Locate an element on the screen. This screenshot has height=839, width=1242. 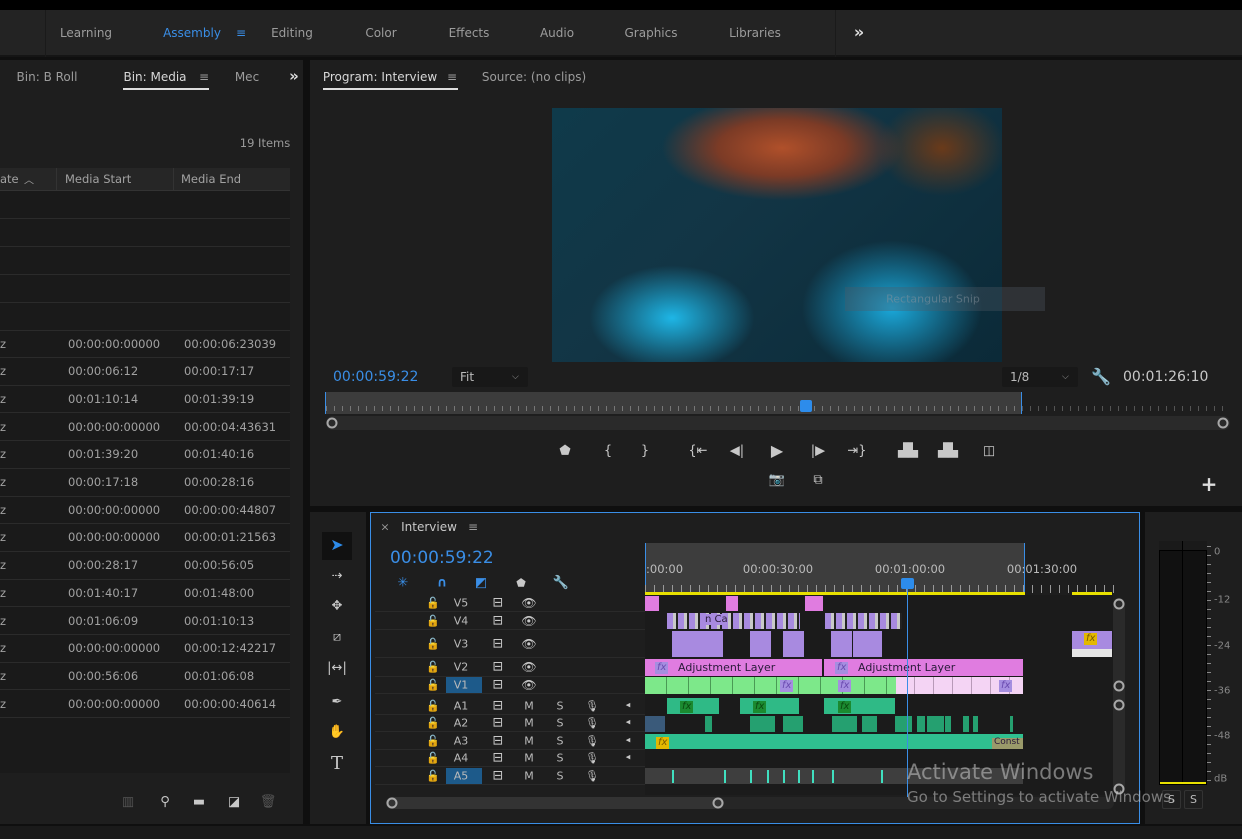
clip-a1 is located at coordinates (769, 706).